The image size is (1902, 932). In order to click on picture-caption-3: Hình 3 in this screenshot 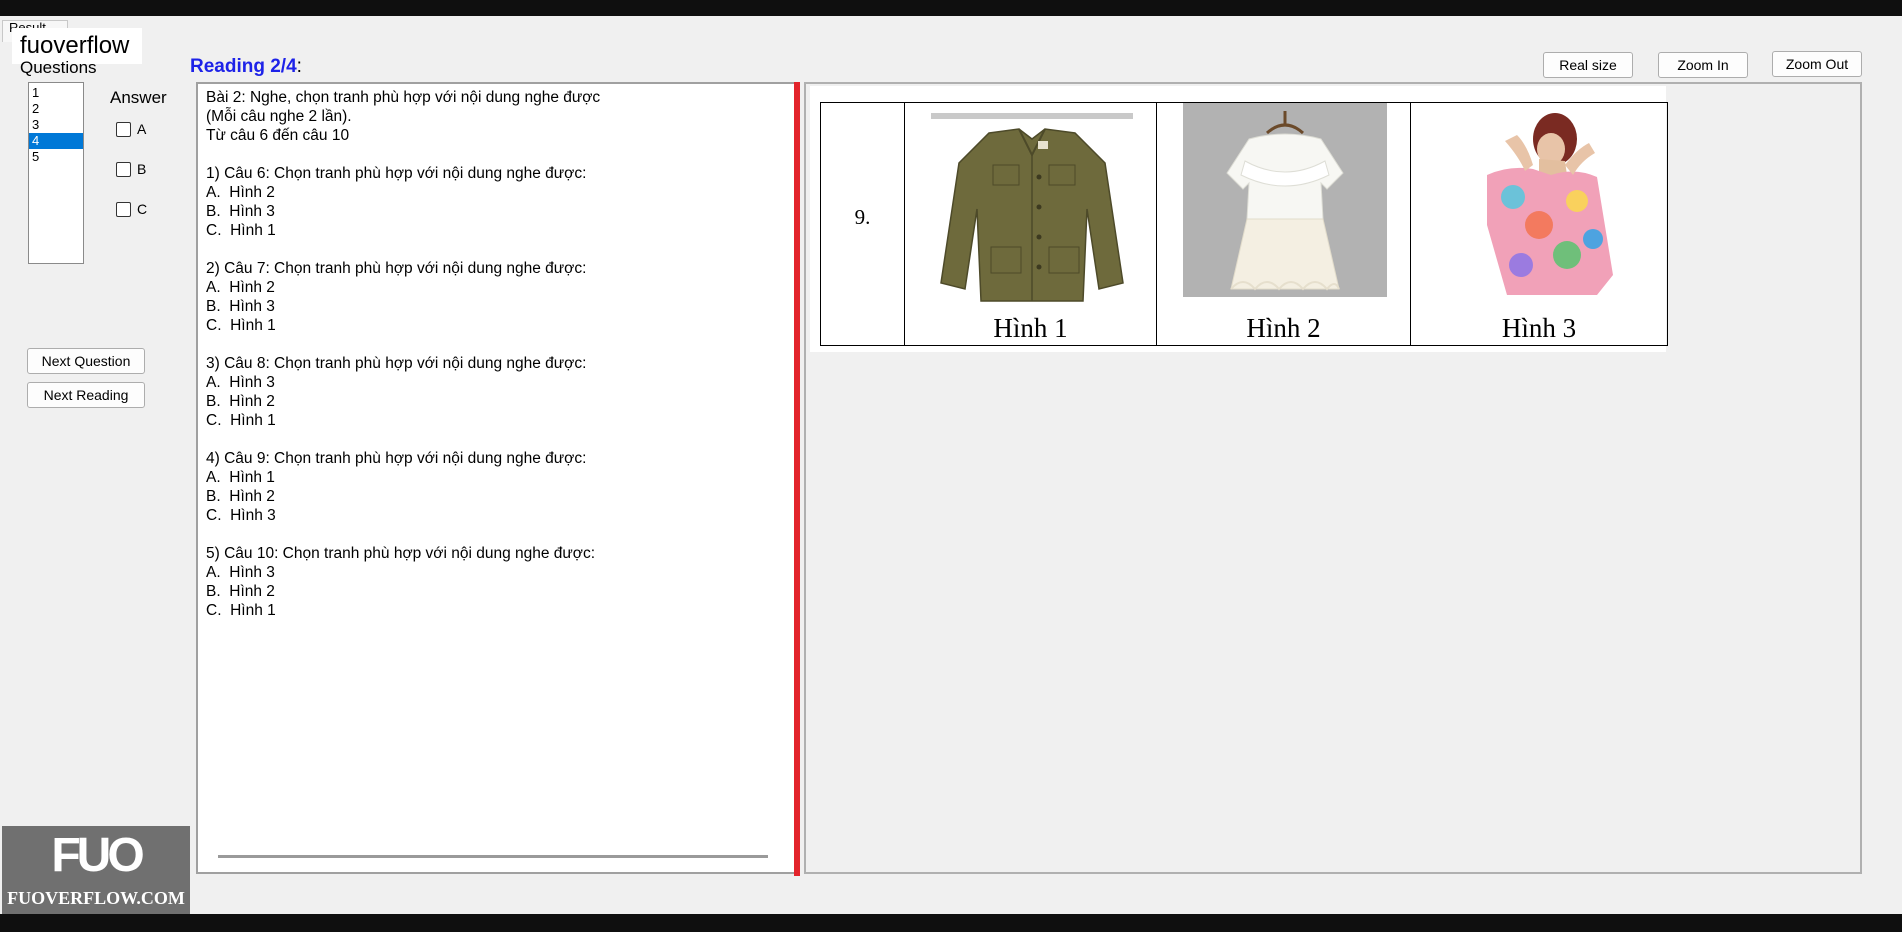, I will do `click(1539, 328)`.